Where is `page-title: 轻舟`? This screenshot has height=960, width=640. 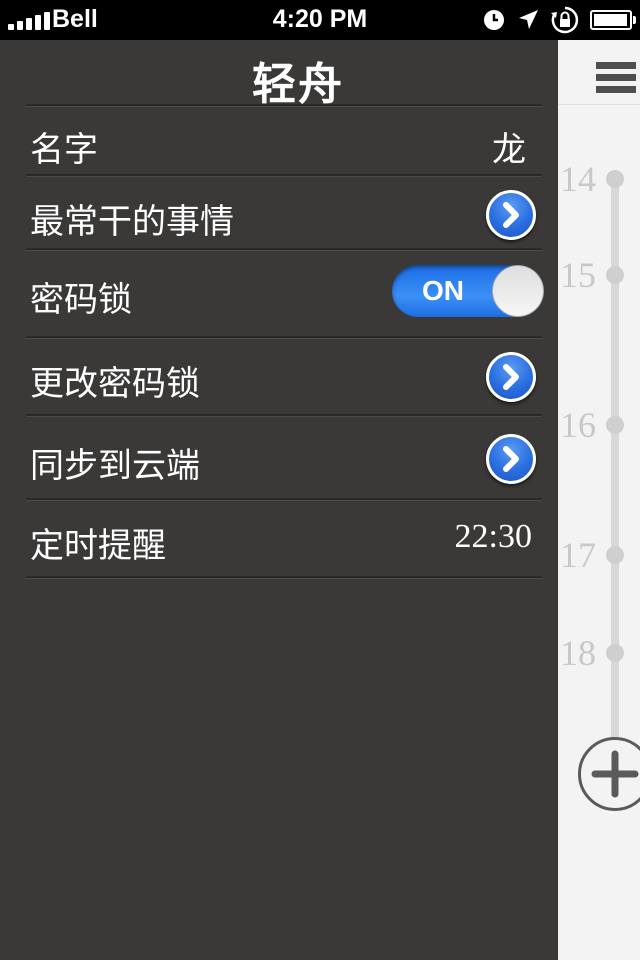 page-title: 轻舟 is located at coordinates (298, 84).